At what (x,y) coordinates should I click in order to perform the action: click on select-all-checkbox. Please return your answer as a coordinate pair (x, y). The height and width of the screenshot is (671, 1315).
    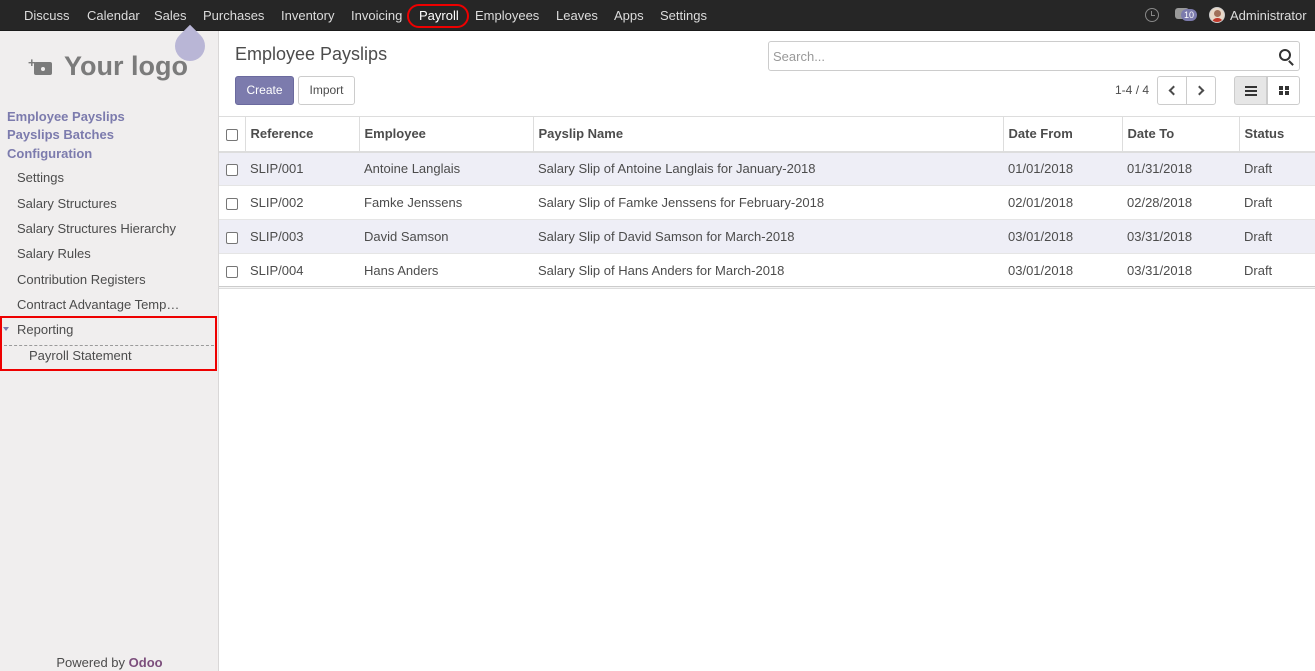
    Looking at the image, I should click on (232, 134).